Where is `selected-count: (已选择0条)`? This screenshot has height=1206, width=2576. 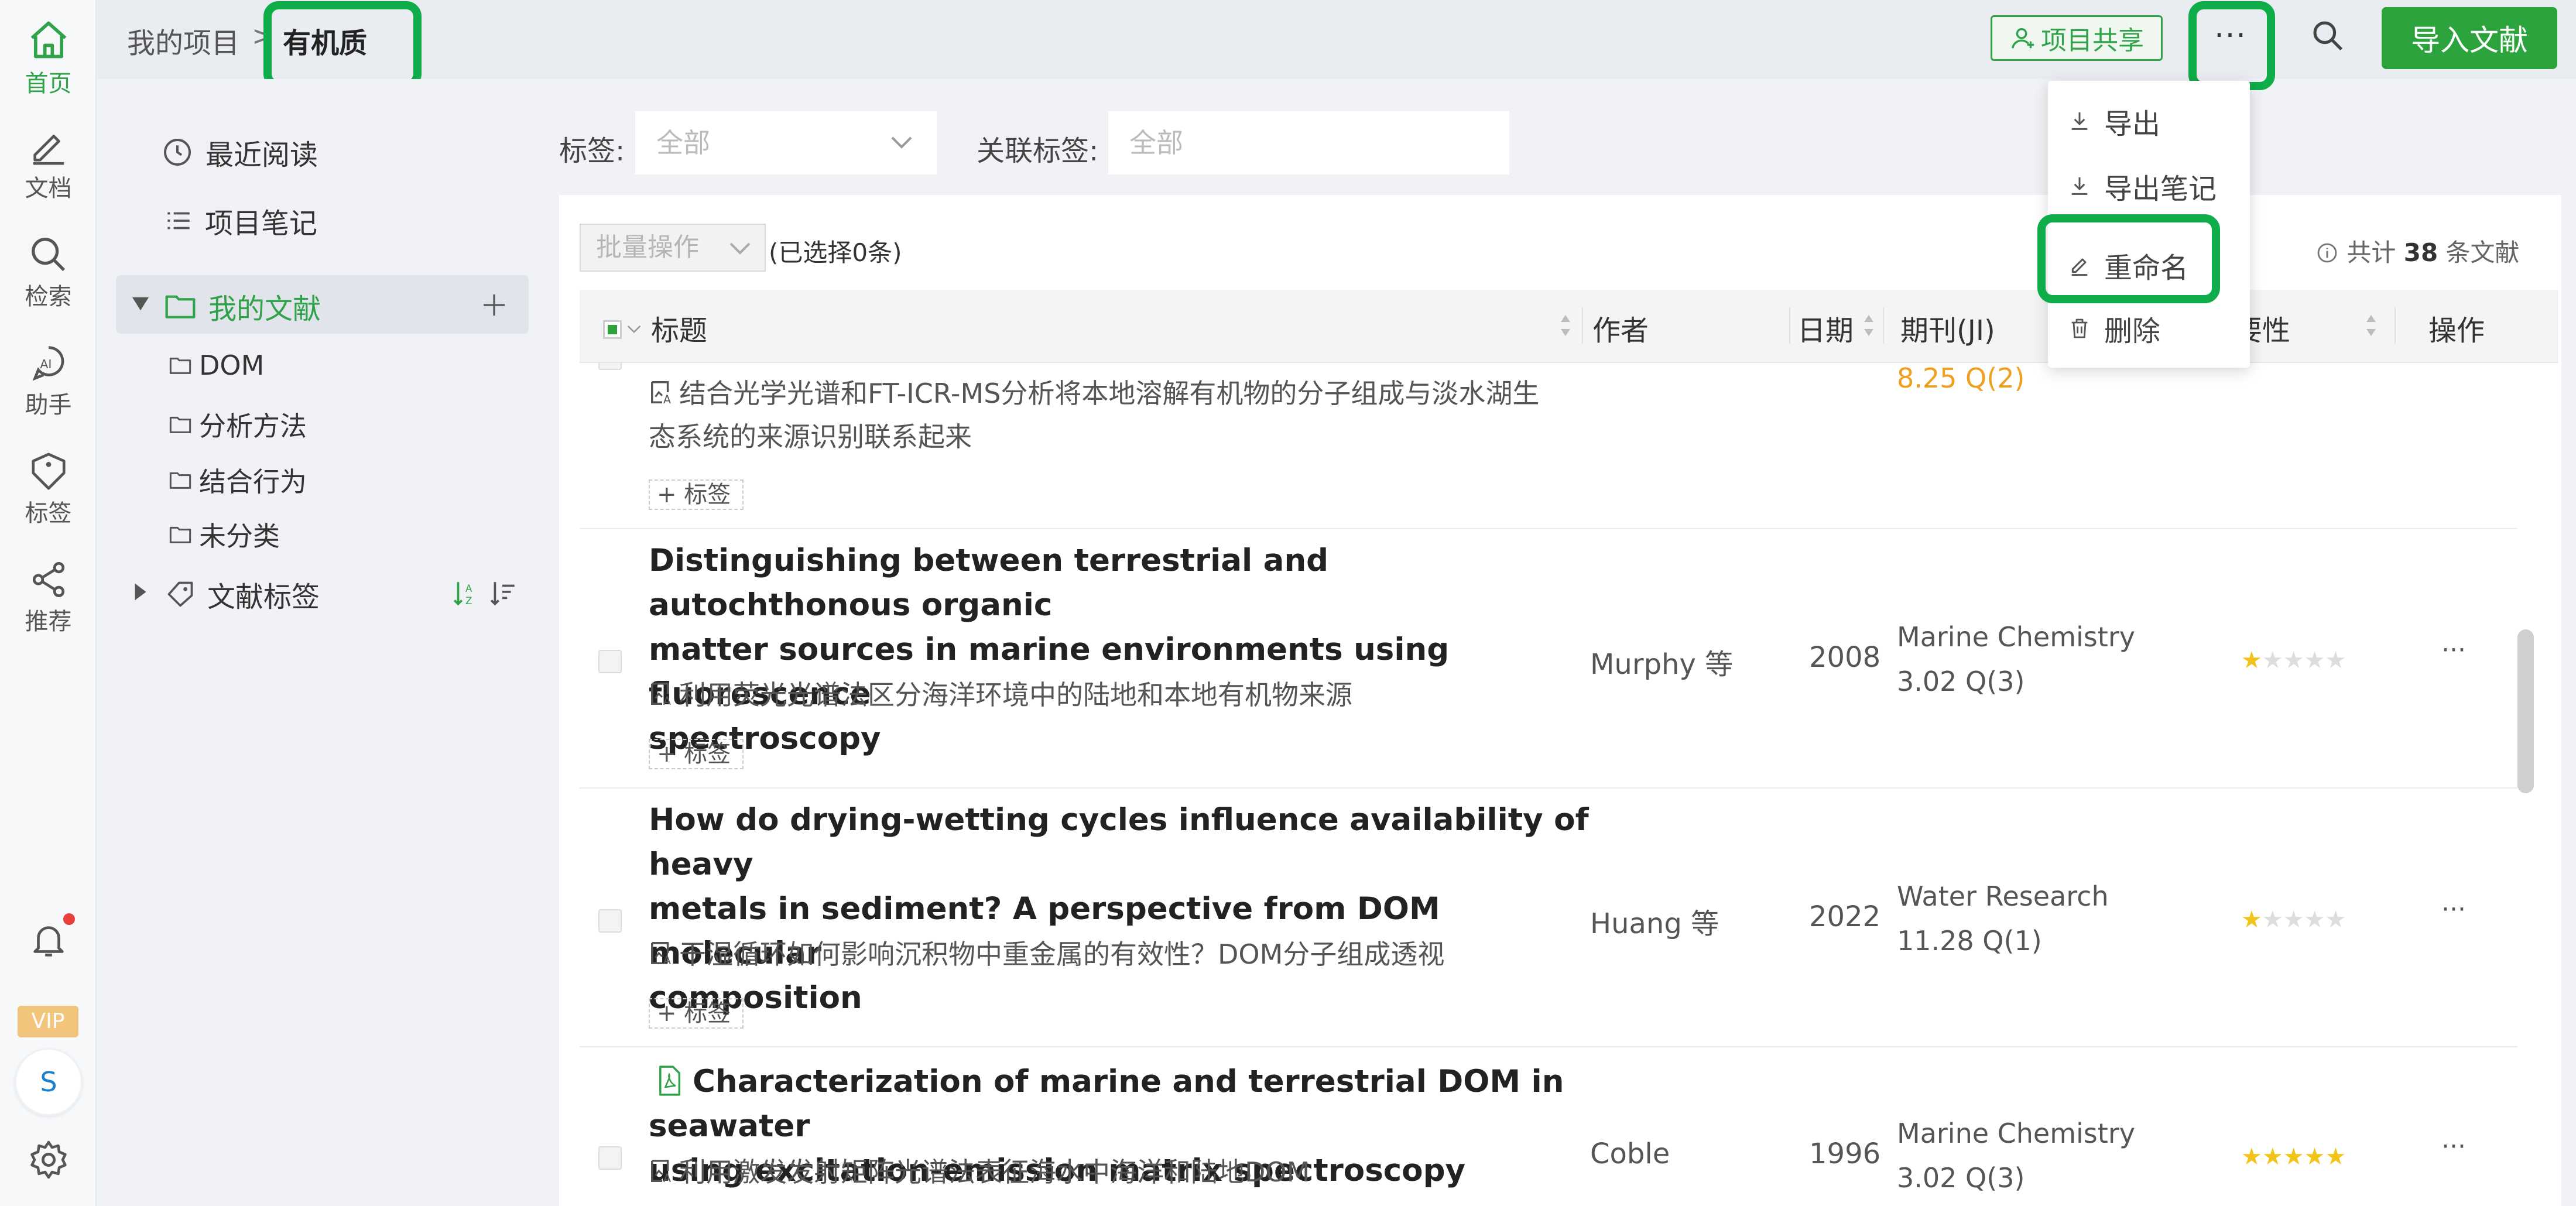
selected-count: (已选择0条) is located at coordinates (835, 252).